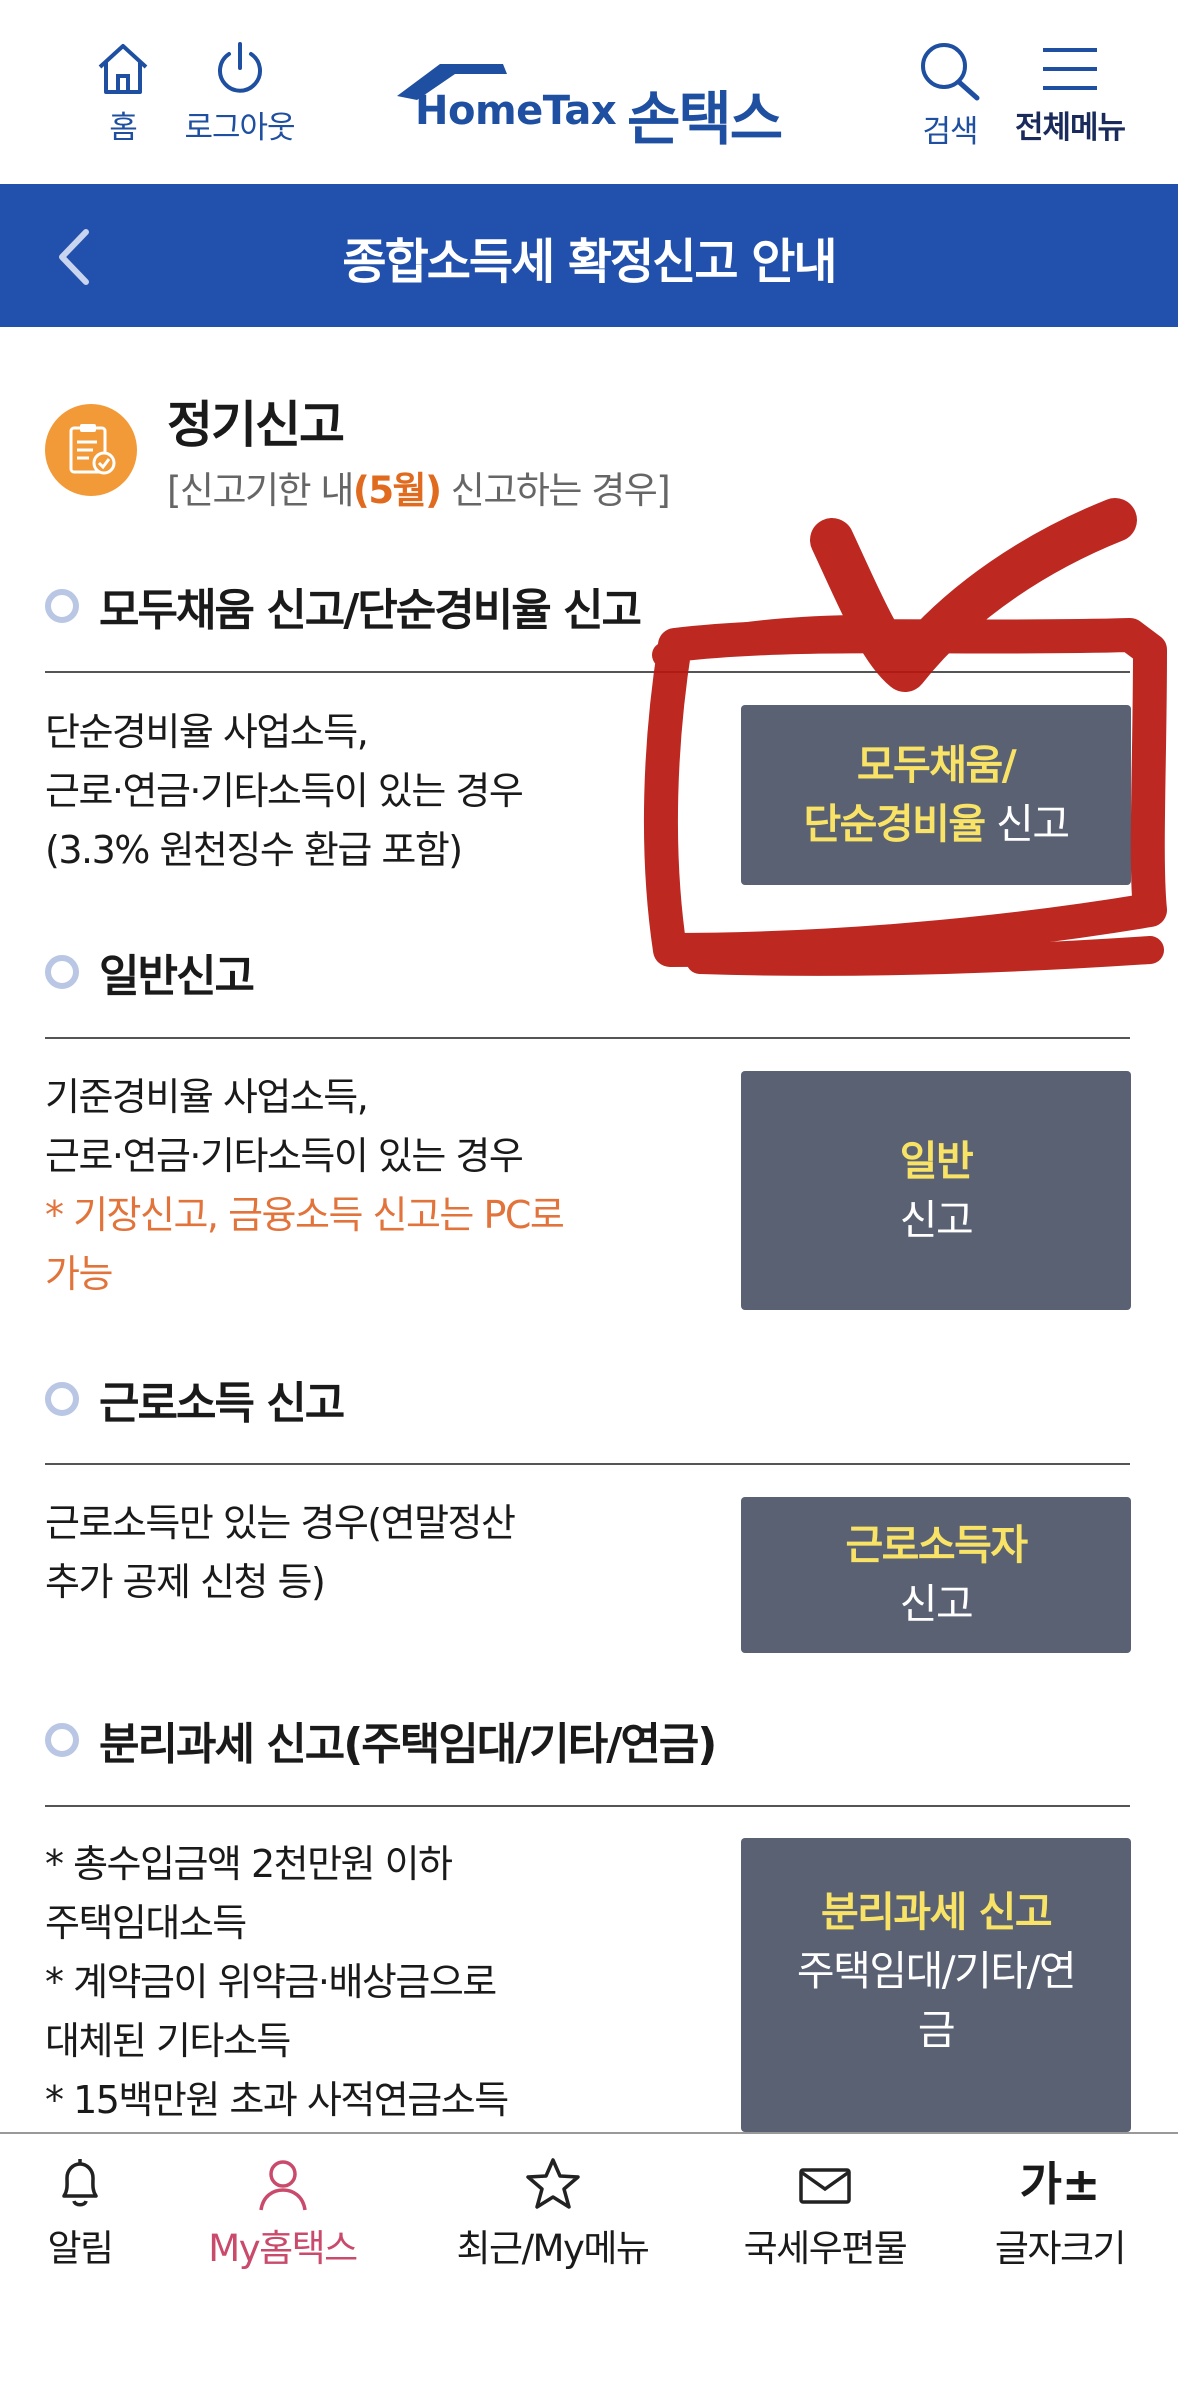 The image size is (1178, 2393). I want to click on section-heading-general: 일반신고, so click(150, 972).